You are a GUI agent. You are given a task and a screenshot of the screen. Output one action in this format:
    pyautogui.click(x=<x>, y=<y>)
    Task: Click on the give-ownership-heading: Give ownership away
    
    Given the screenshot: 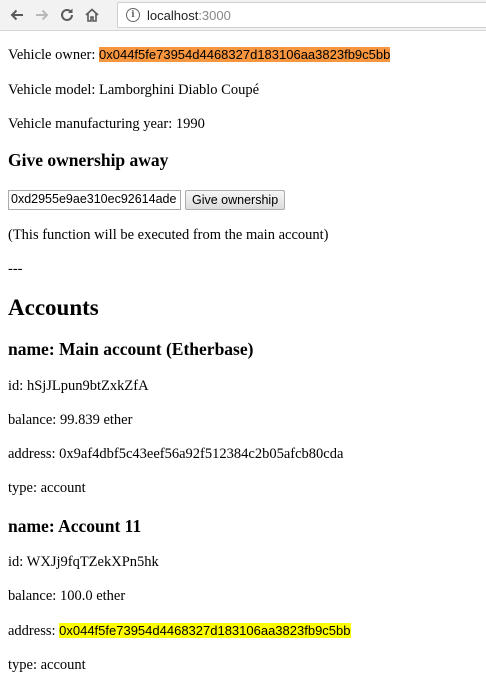 What is the action you would take?
    pyautogui.click(x=88, y=160)
    